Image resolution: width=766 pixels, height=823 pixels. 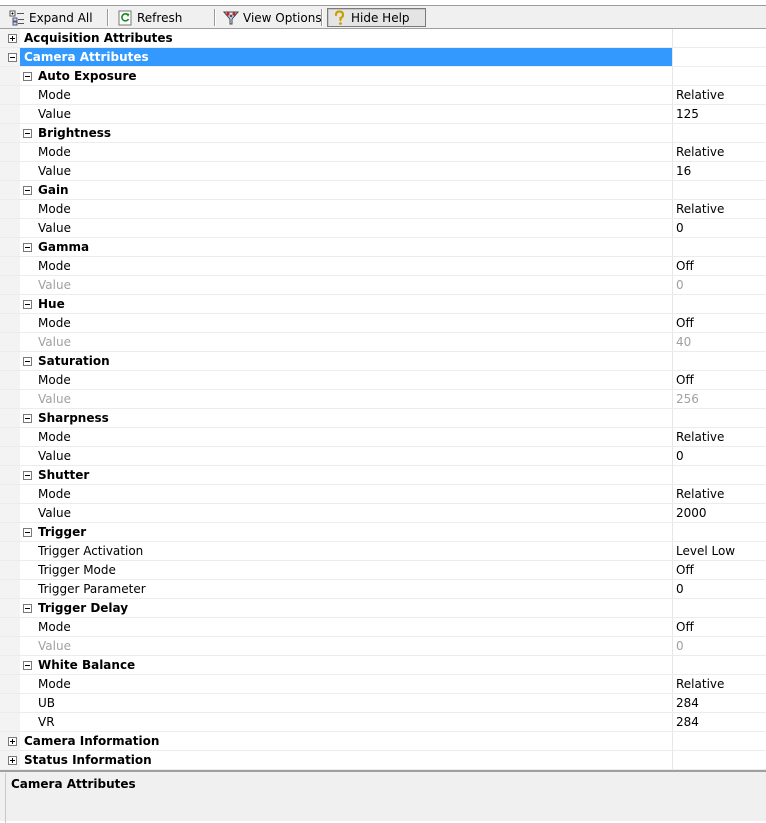 What do you see at coordinates (383, 741) in the screenshot?
I see `category-row-camera-information: Camera Information` at bounding box center [383, 741].